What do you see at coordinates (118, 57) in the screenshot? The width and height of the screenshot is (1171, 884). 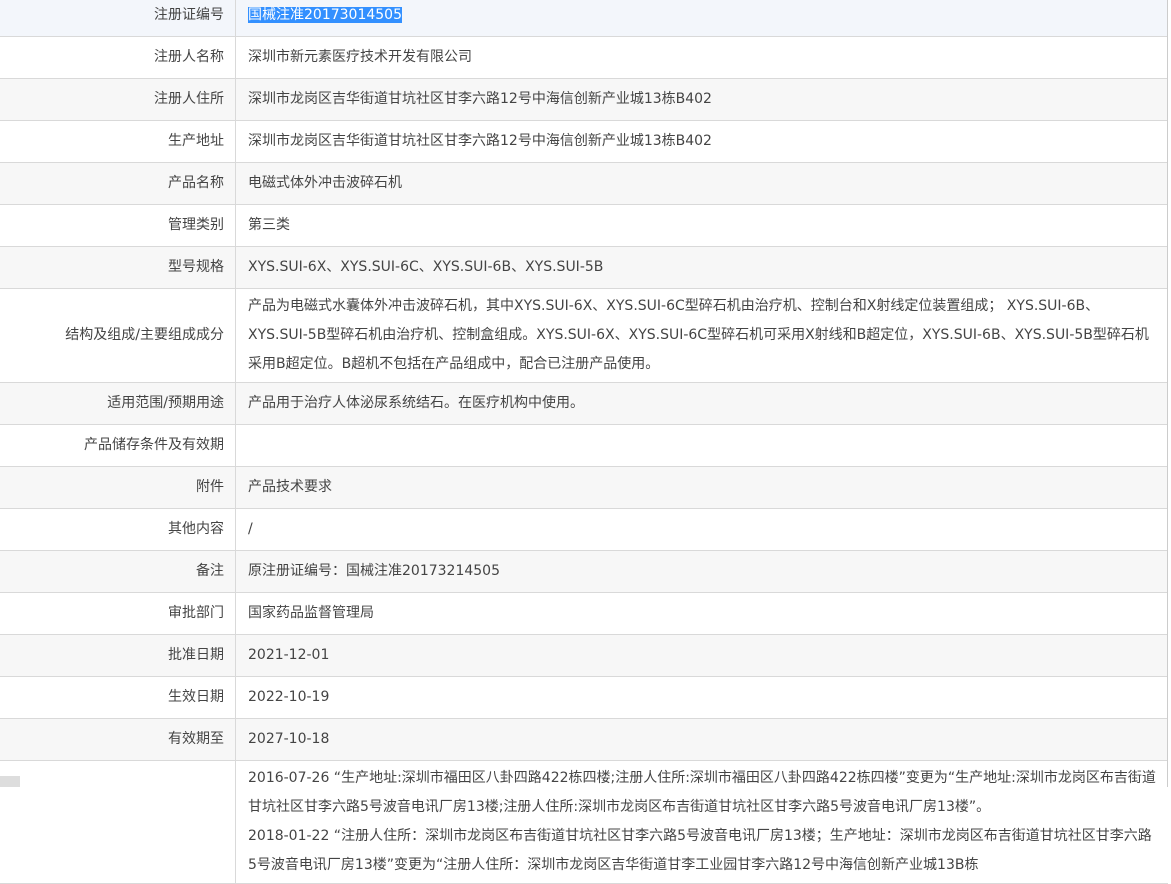 I see `field-label: 注册人名称` at bounding box center [118, 57].